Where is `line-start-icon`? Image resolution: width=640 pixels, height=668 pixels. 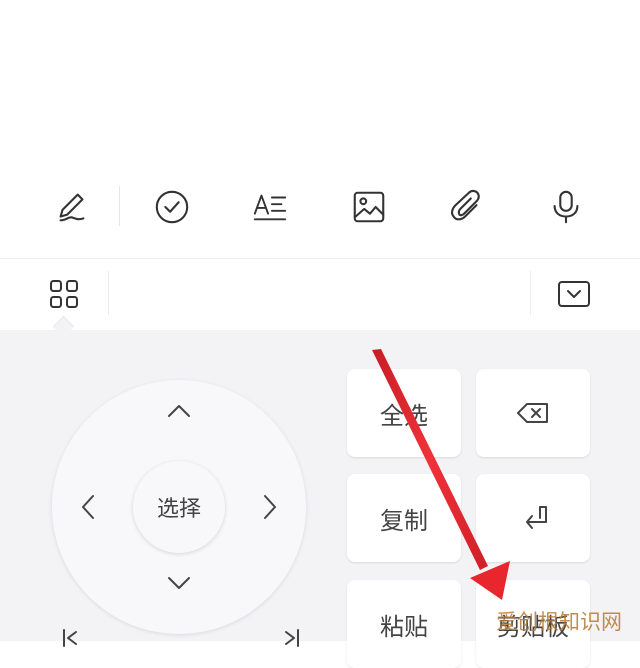 line-start-icon is located at coordinates (73, 641).